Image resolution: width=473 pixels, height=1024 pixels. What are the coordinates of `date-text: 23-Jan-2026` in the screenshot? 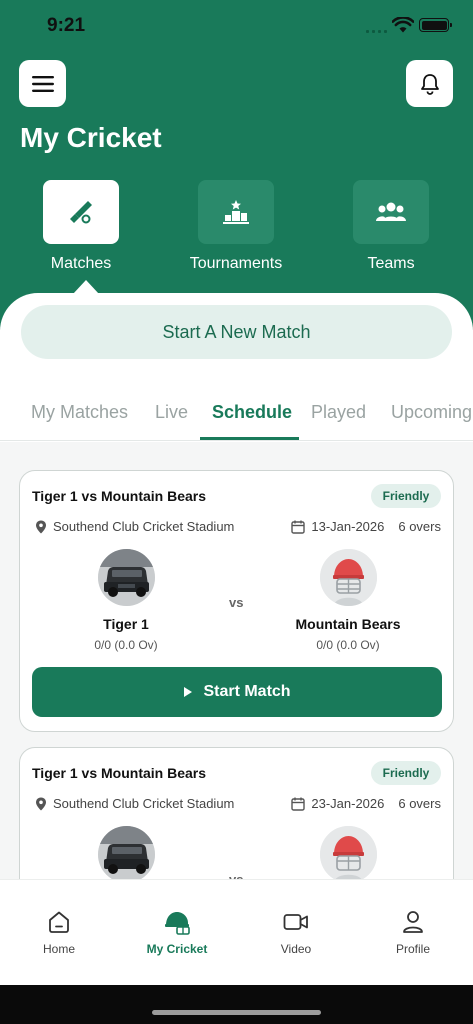 It's located at (348, 803).